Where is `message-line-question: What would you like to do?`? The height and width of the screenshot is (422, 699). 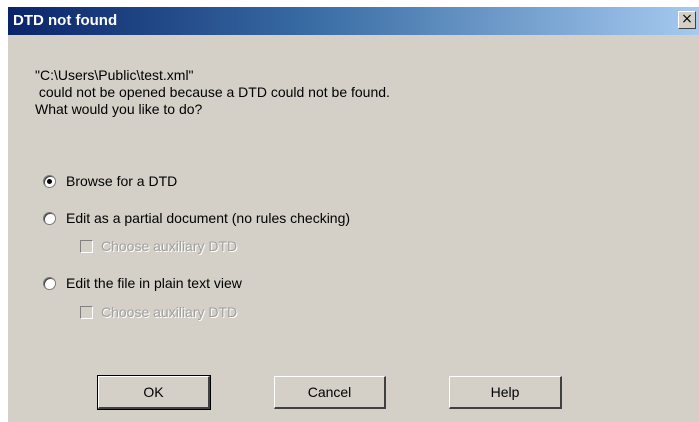
message-line-question: What would you like to do? is located at coordinates (119, 109).